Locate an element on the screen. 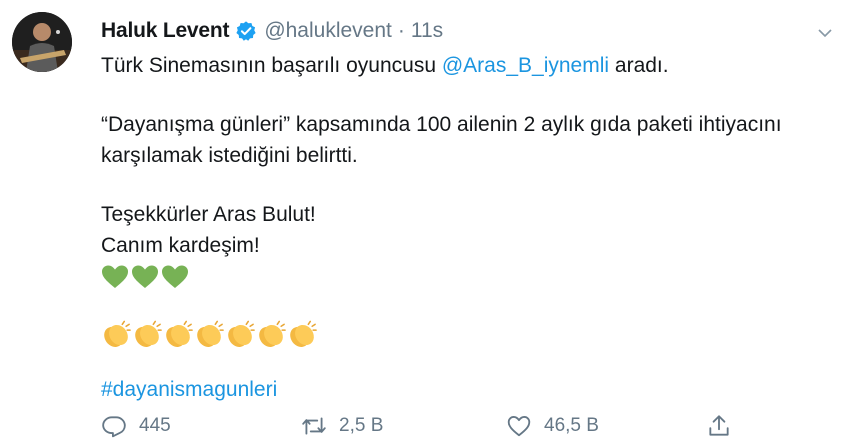 The height and width of the screenshot is (446, 850). hashtag-link: #dayanismagunleri is located at coordinates (466, 389).